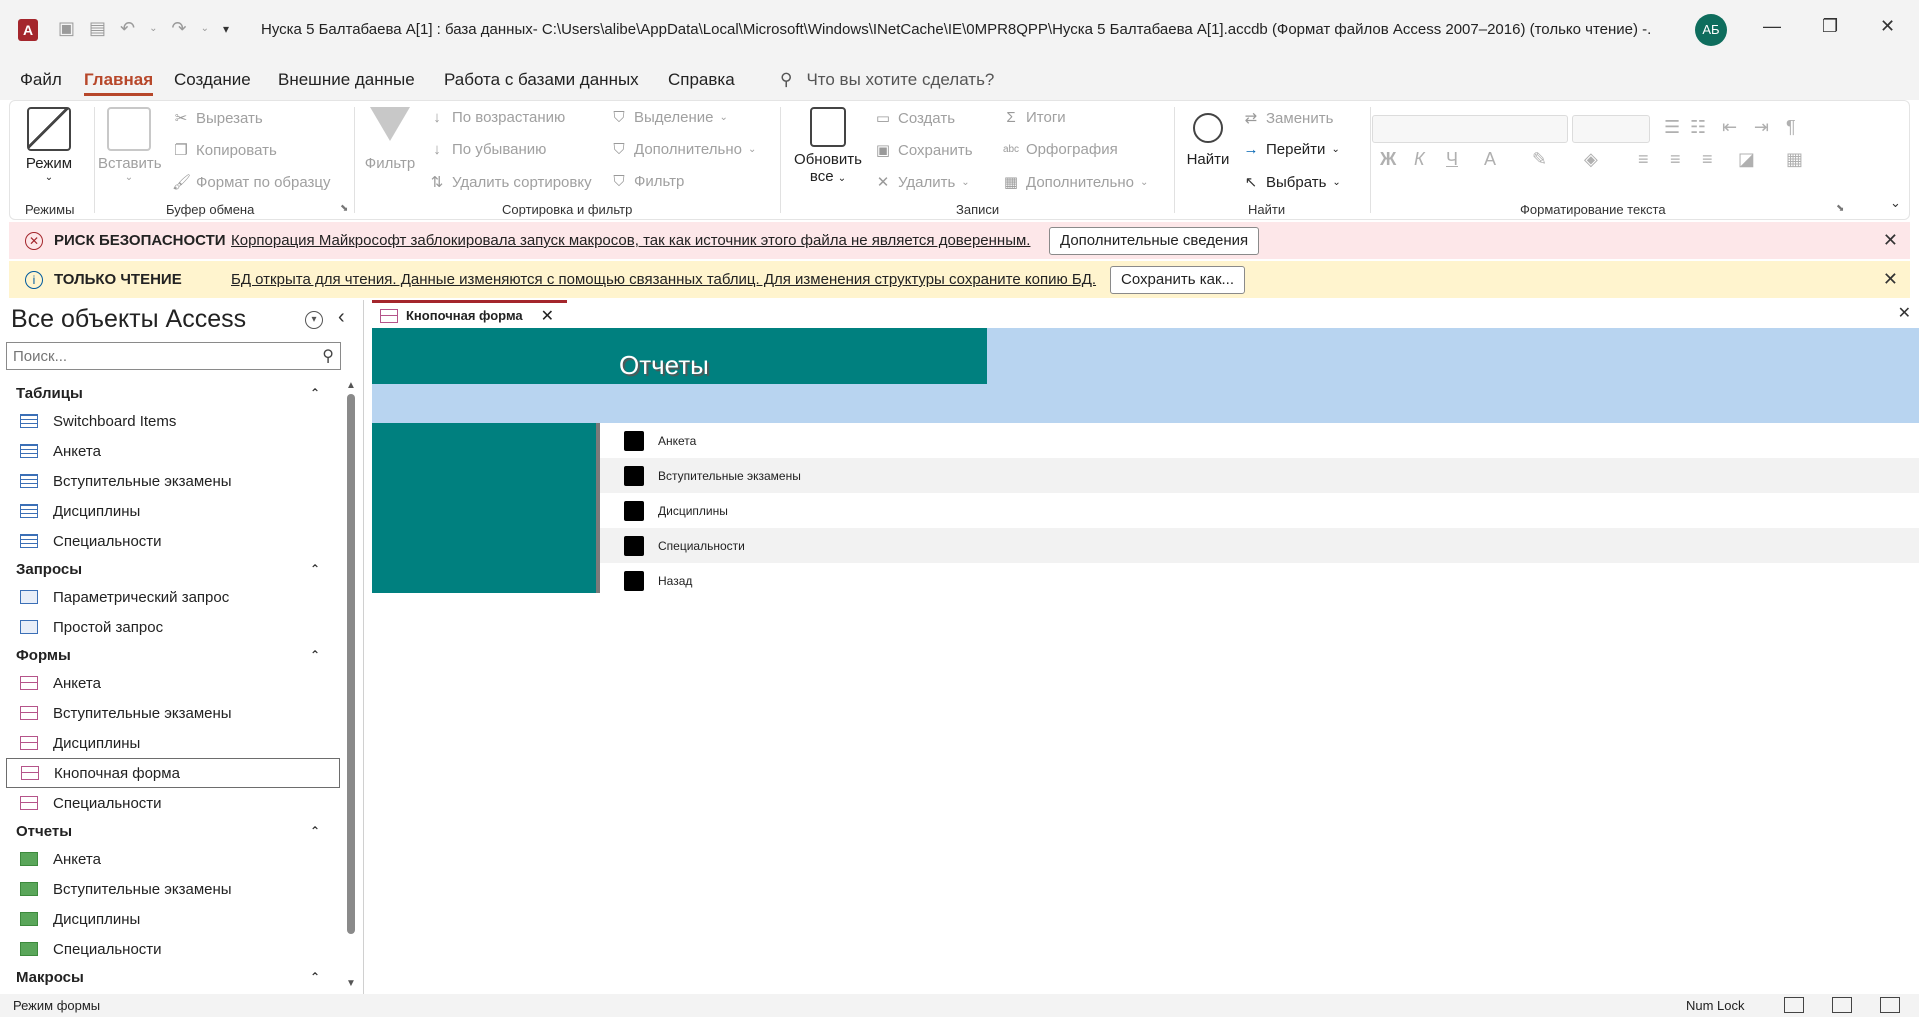  What do you see at coordinates (128, 319) in the screenshot?
I see `nav-title: Все объекты Access` at bounding box center [128, 319].